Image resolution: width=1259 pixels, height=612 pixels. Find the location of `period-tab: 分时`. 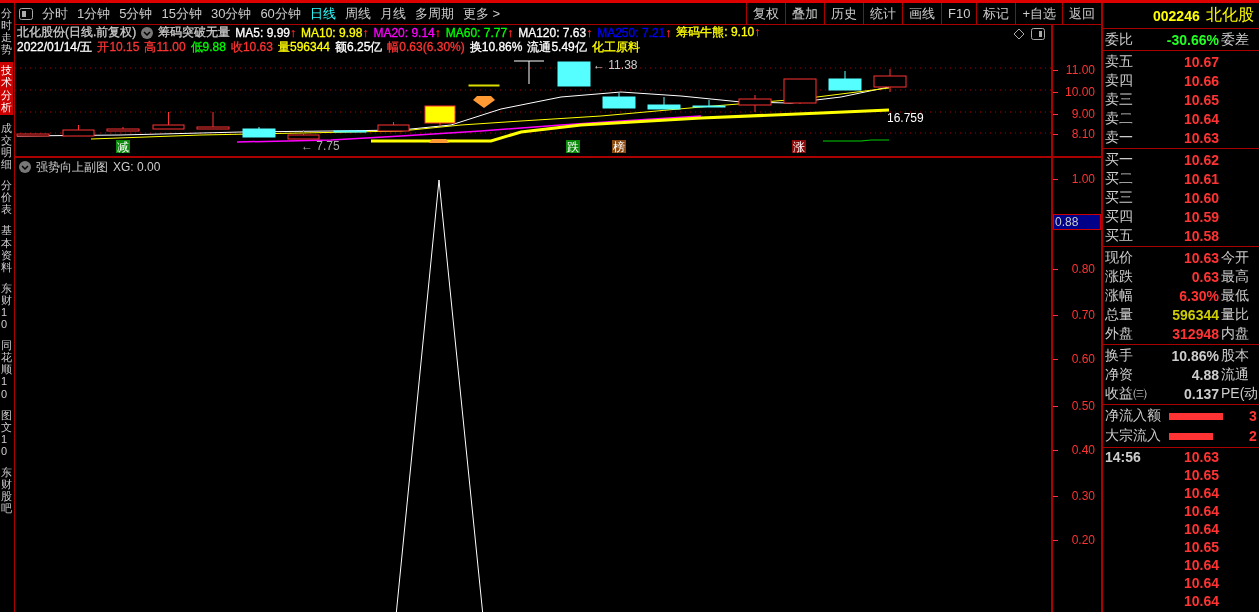

period-tab: 分时 is located at coordinates (55, 13).